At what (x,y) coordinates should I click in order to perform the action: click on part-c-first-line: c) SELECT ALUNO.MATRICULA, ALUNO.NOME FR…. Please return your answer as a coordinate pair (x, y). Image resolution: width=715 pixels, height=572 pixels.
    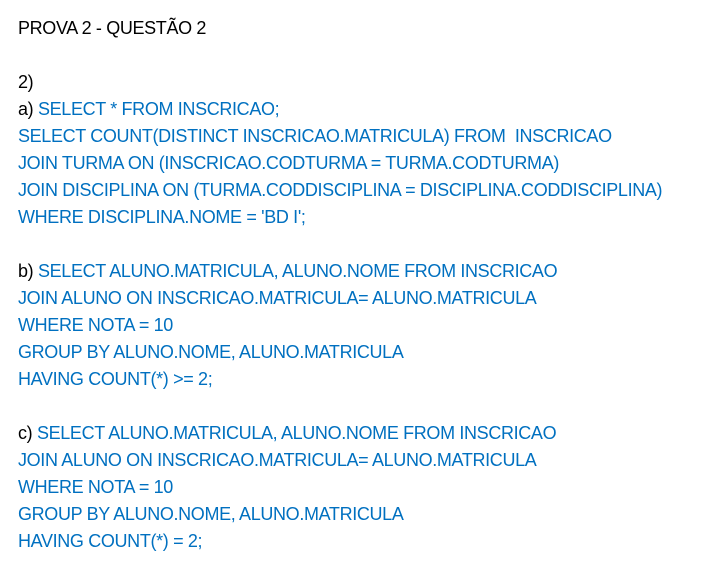
    Looking at the image, I should click on (363, 433).